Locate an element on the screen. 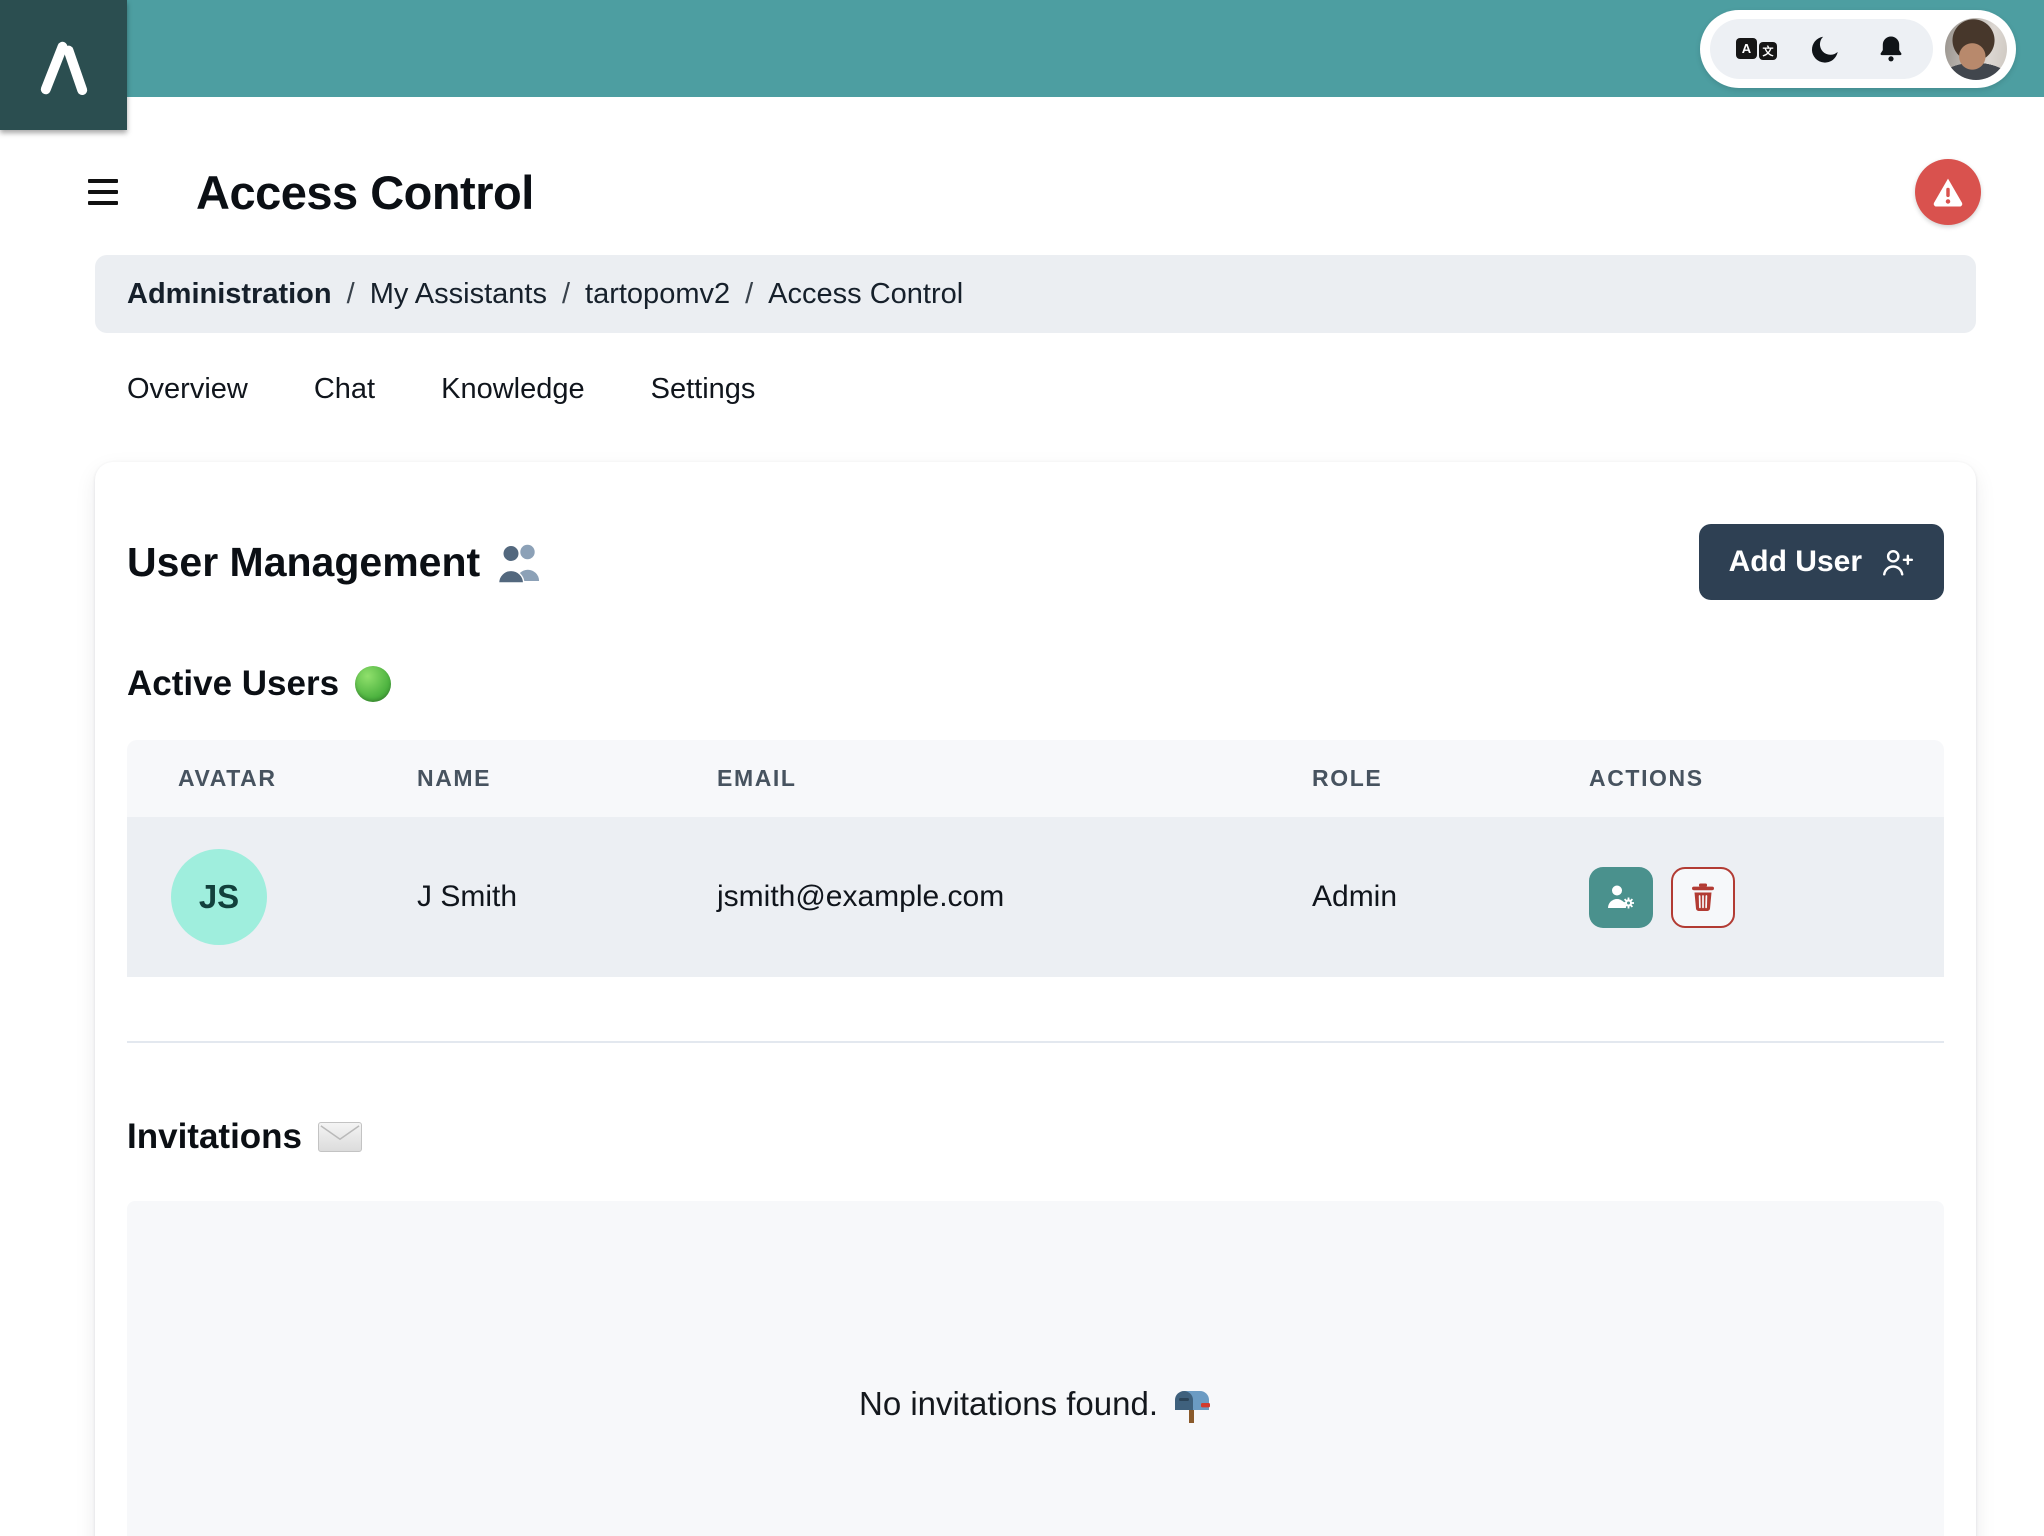 The image size is (2044, 1536). page-title: Access Control is located at coordinates (365, 192).